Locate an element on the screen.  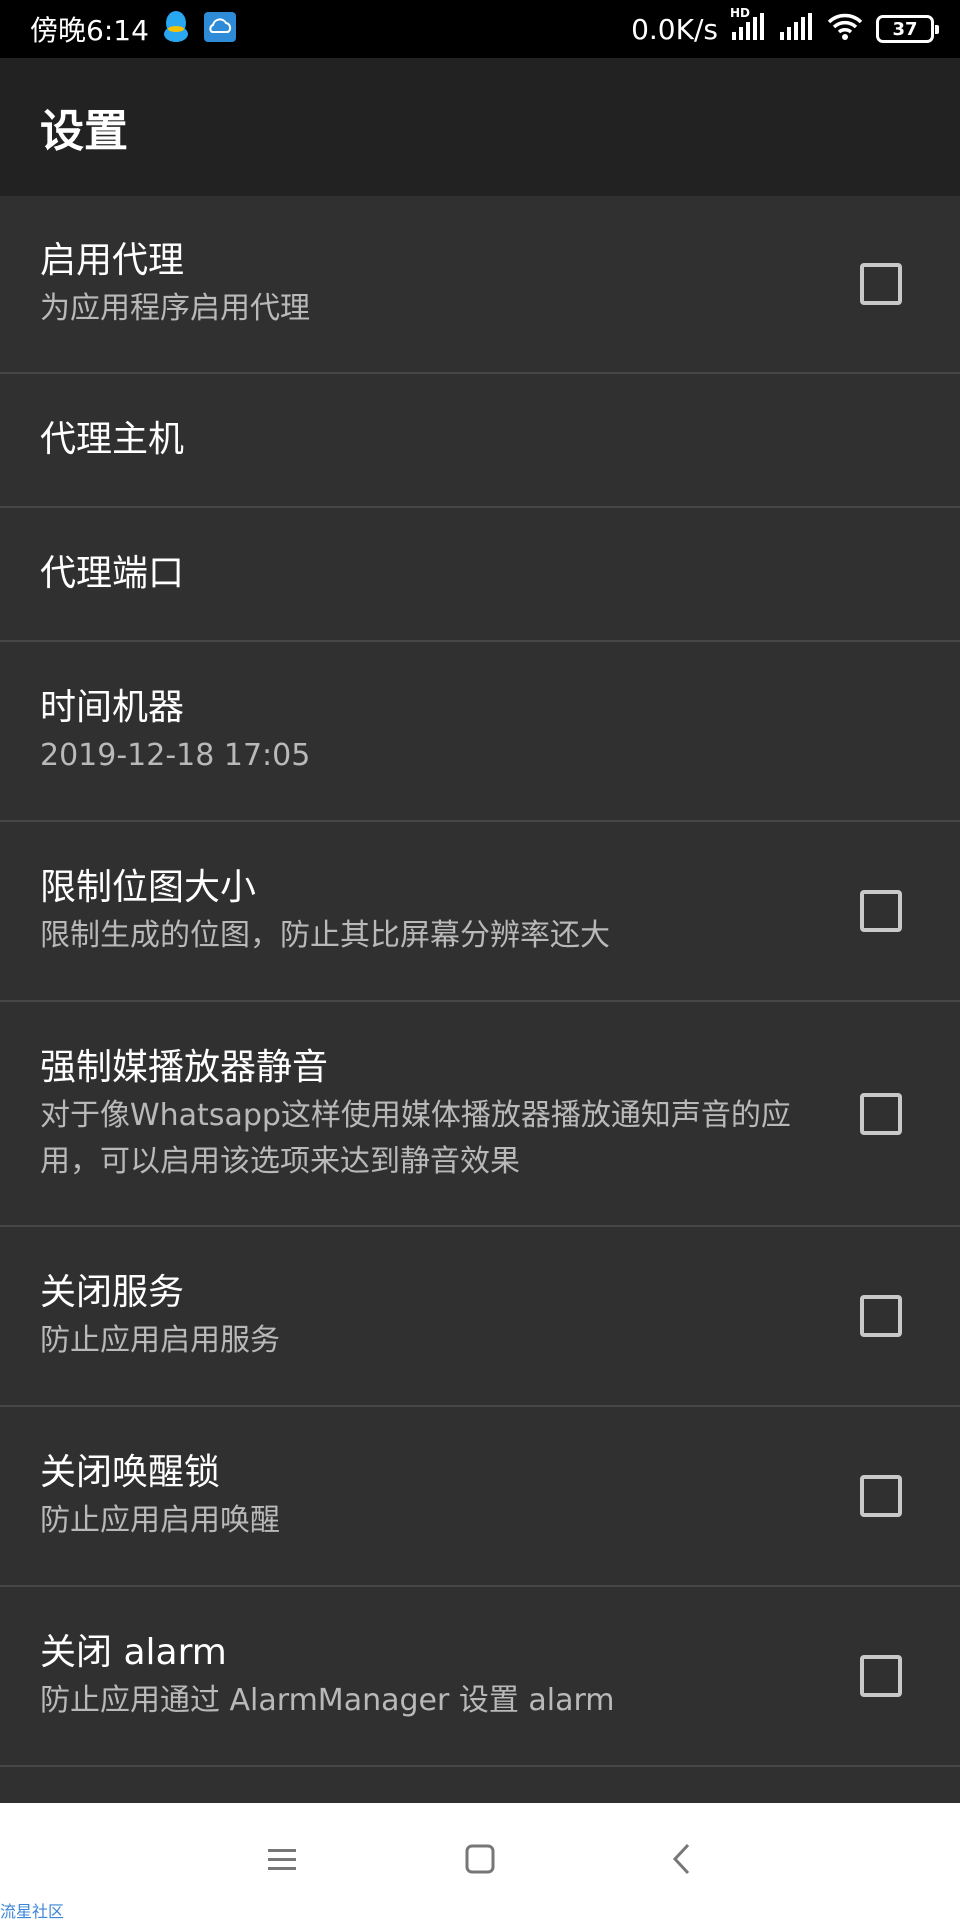
back-icon is located at coordinates (682, 1859).